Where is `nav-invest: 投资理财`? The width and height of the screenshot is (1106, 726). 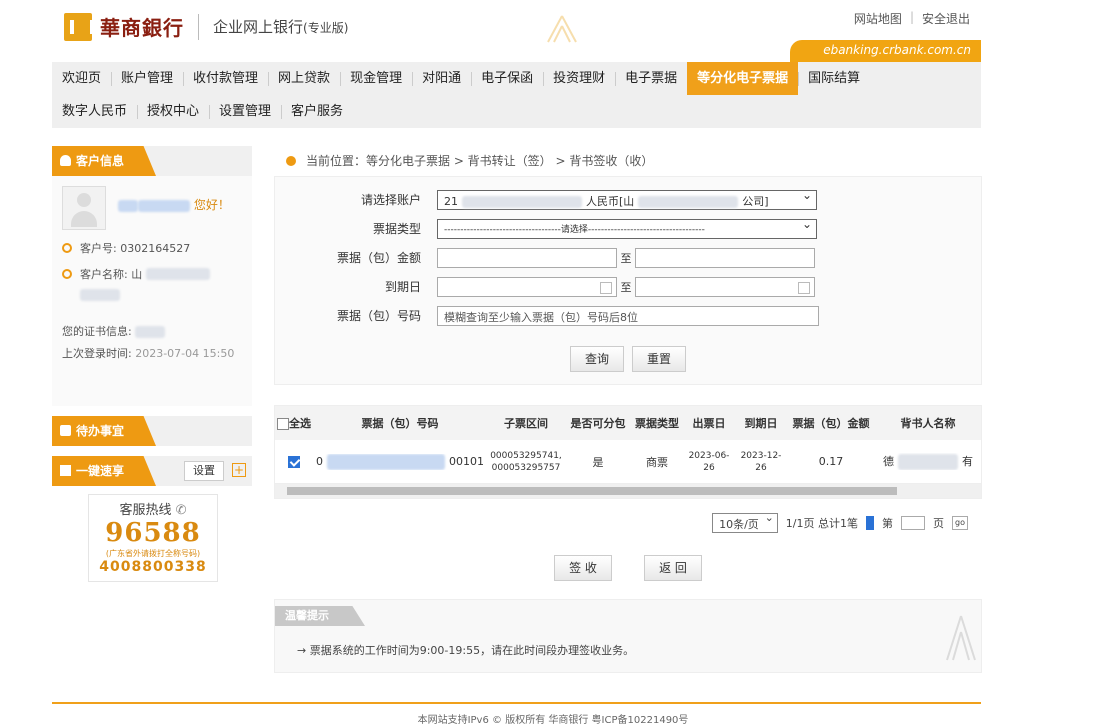
nav-invest: 投资理财 is located at coordinates (579, 78).